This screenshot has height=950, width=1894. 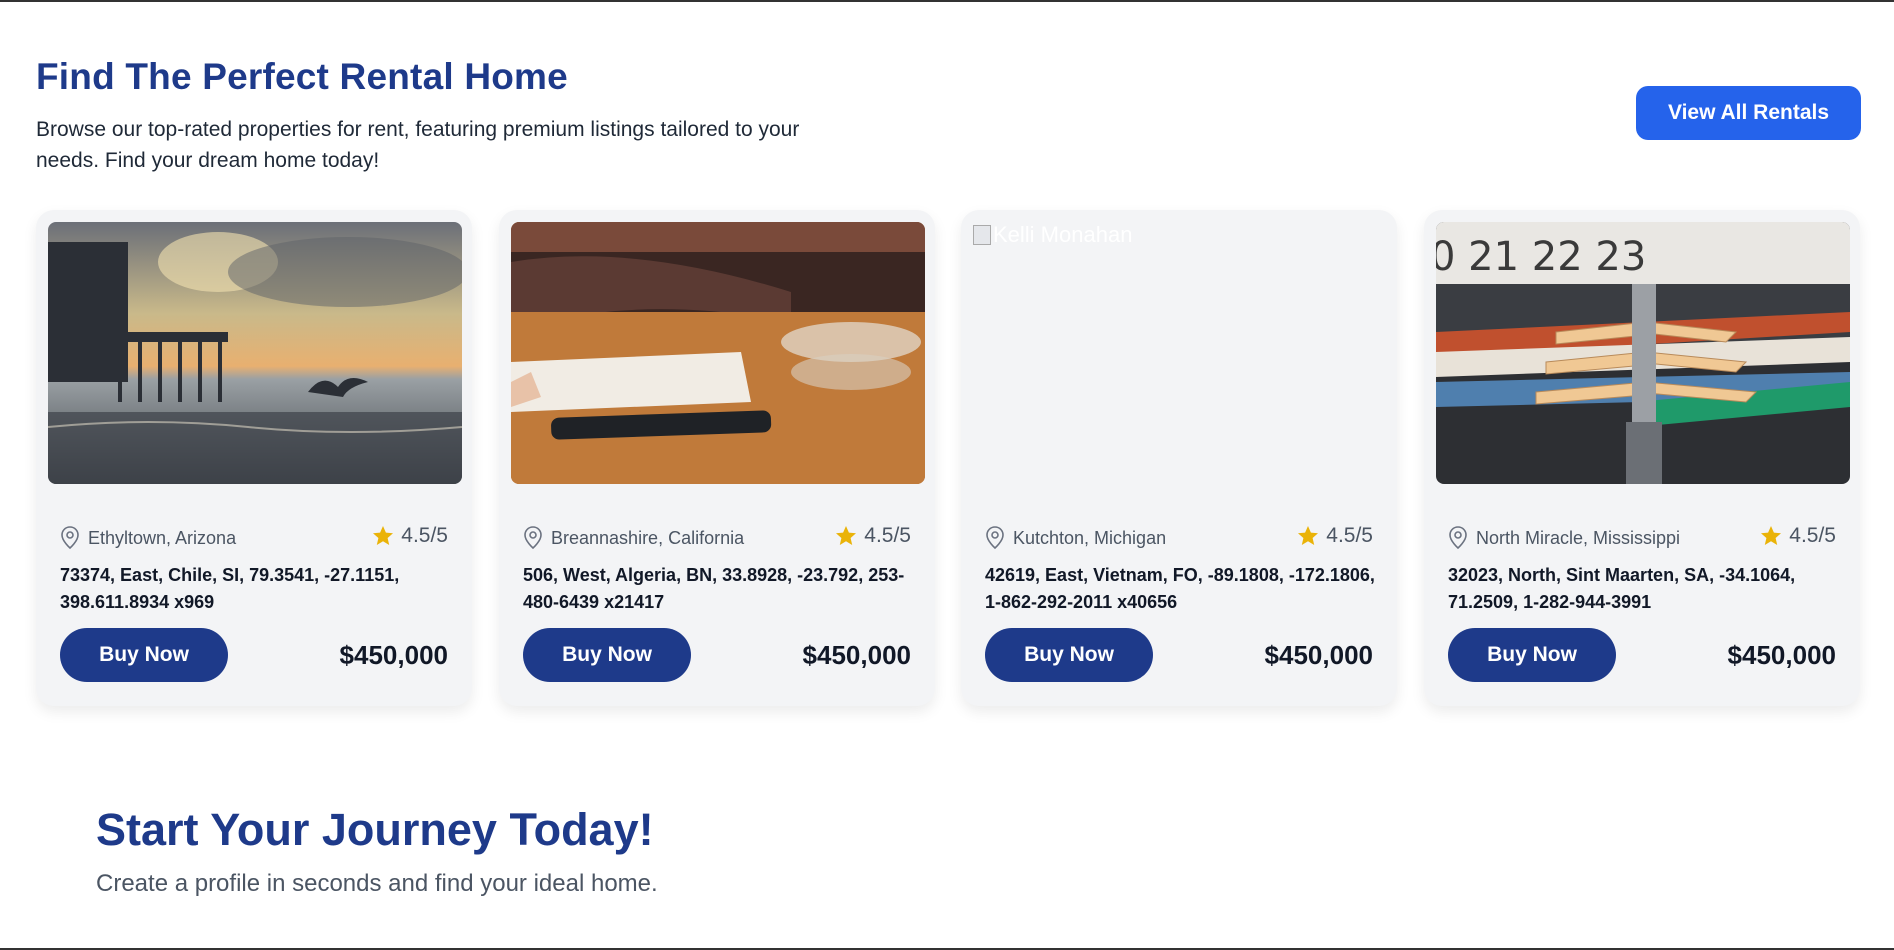 I want to click on location-text: Breannashire, California, so click(x=648, y=537).